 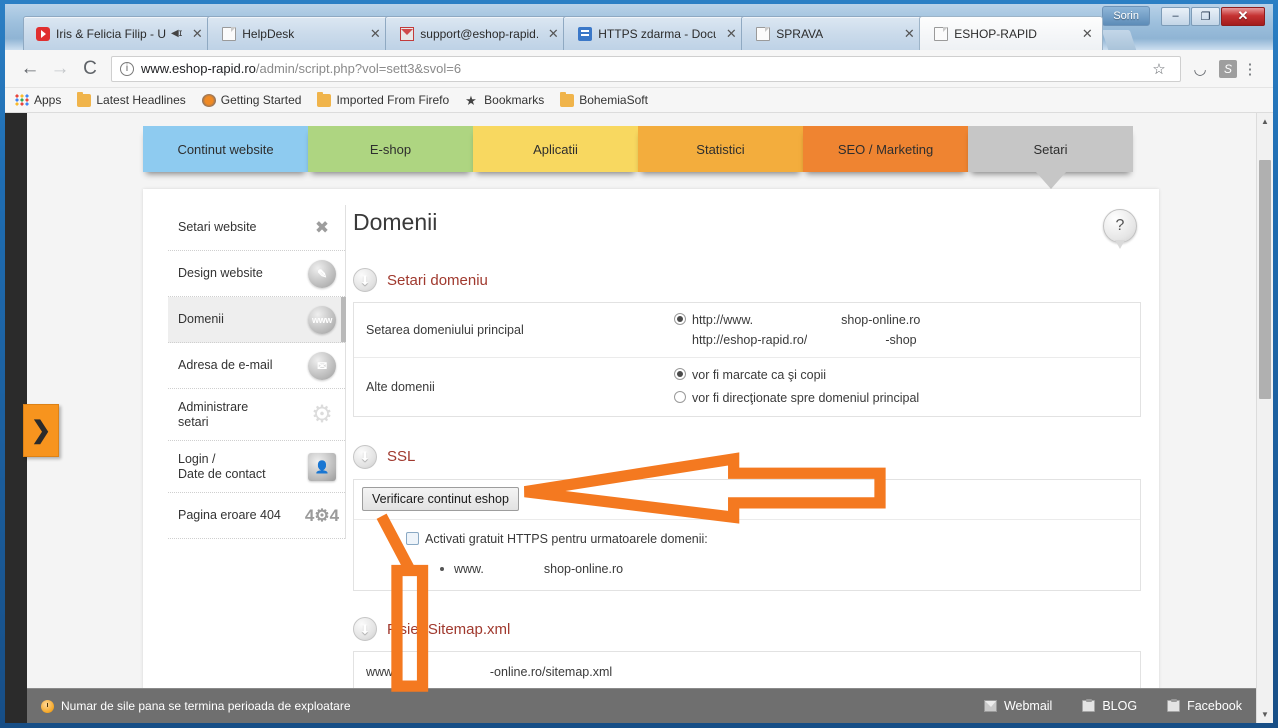 I want to click on tab-label: Iris & Felicia Filip - U, so click(x=111, y=33).